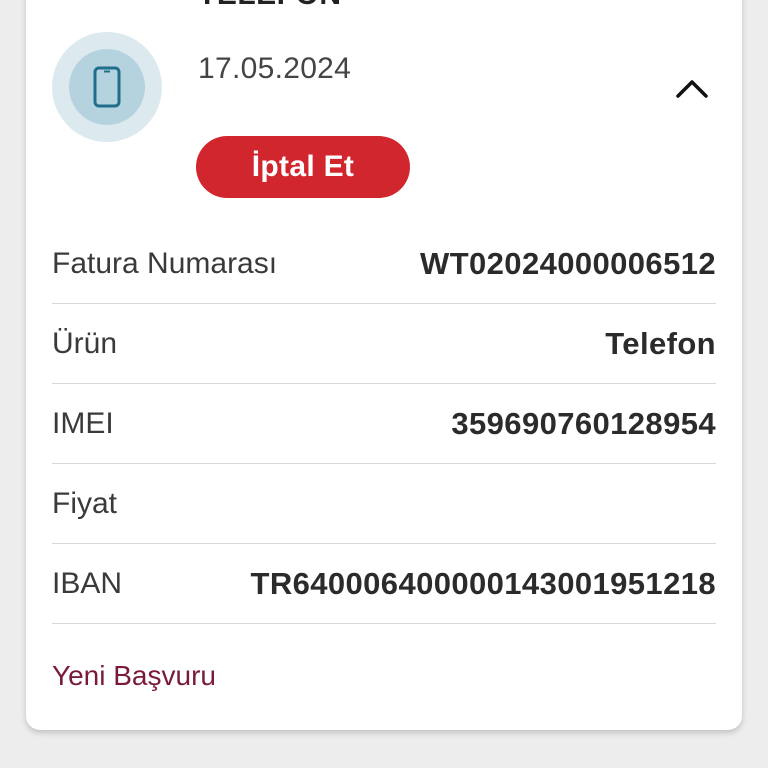  I want to click on card-title: TELEFON, so click(270, 6).